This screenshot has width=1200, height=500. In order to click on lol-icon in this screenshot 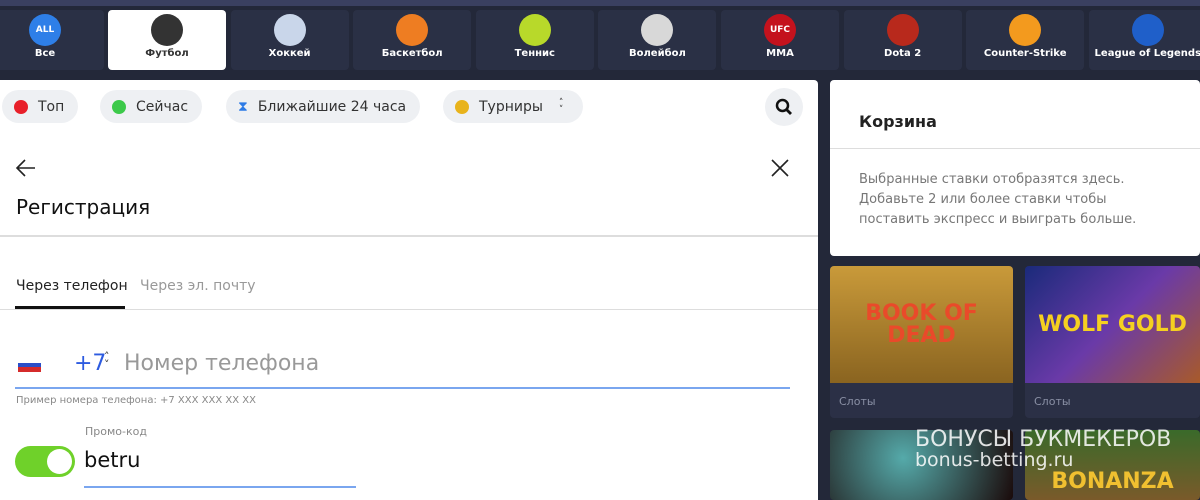, I will do `click(1147, 30)`.